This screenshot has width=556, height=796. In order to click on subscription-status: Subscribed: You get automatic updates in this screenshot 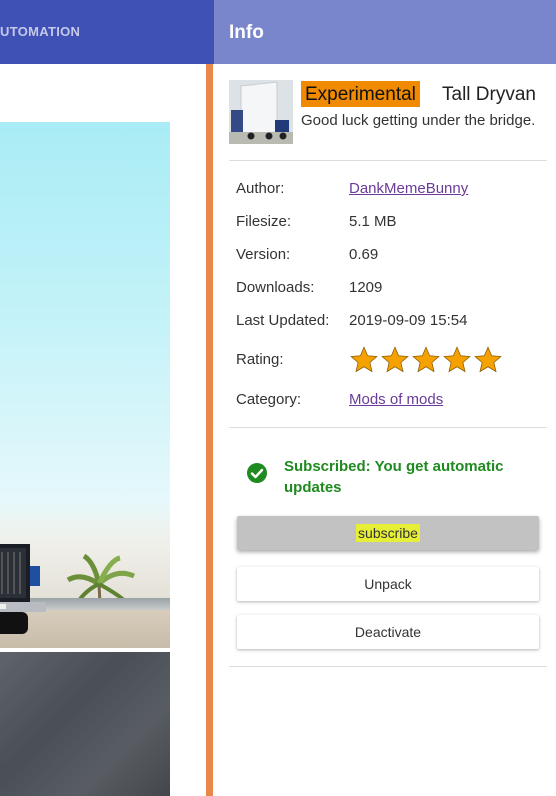, I will do `click(396, 478)`.